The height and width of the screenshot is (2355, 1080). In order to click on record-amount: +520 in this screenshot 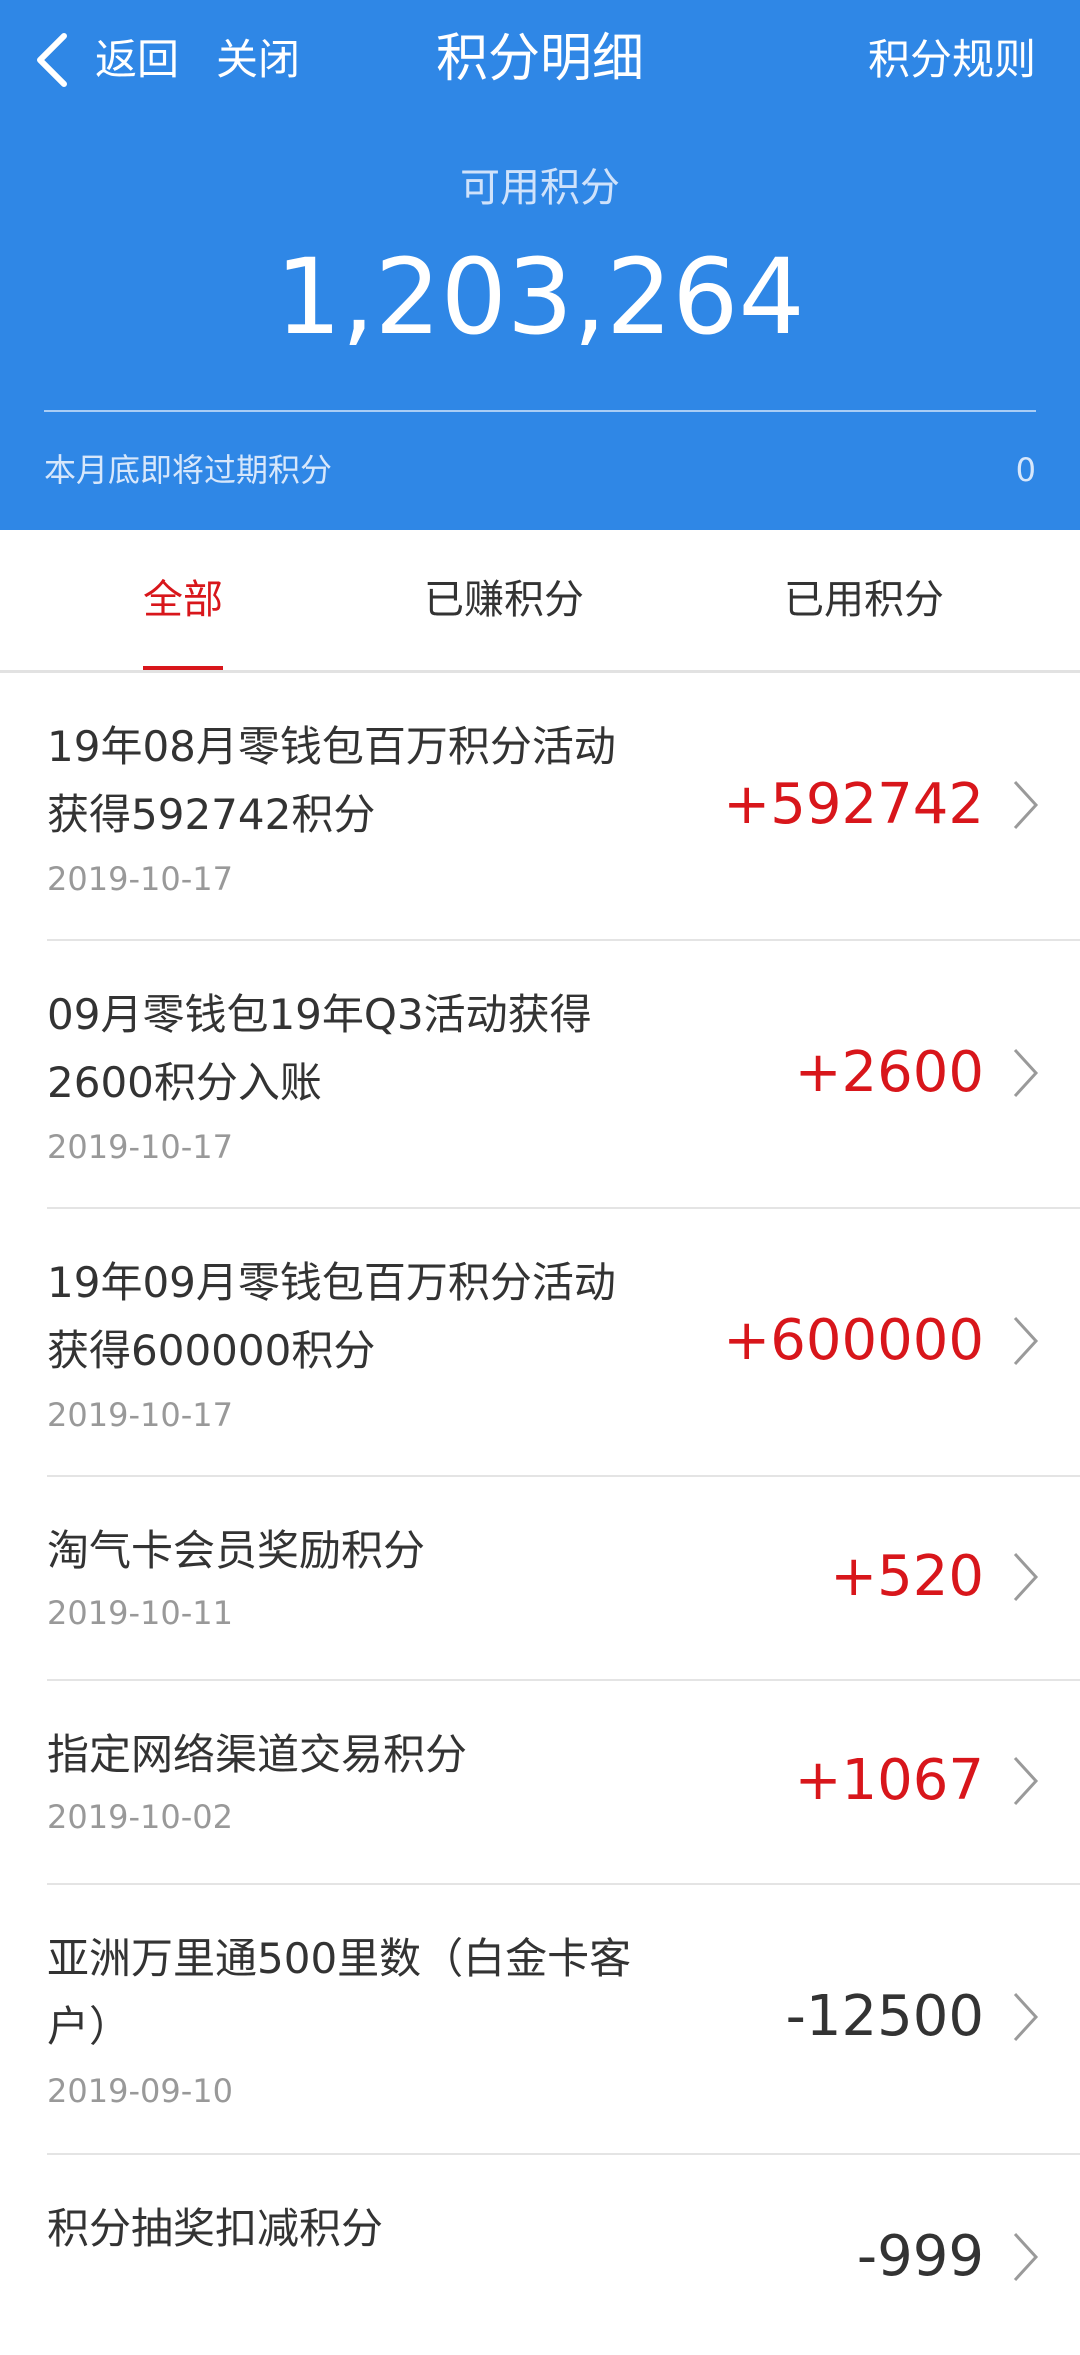, I will do `click(907, 1576)`.